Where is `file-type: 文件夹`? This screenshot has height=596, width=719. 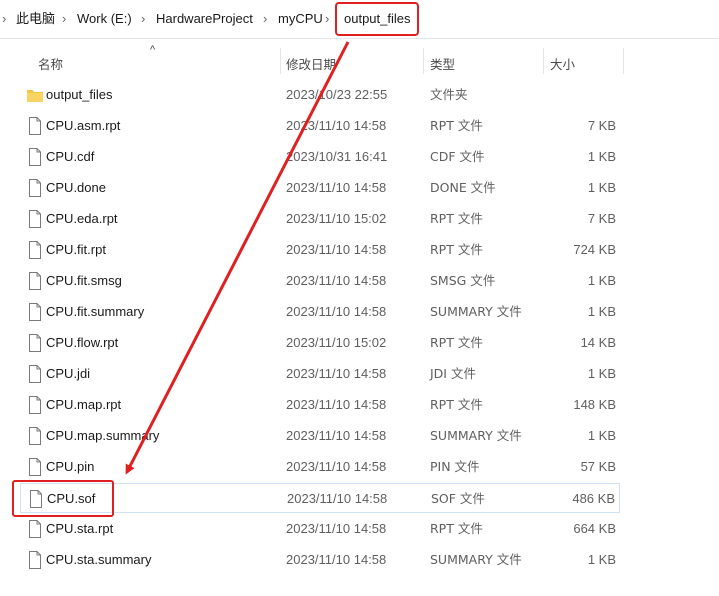
file-type: 文件夹 is located at coordinates (449, 94).